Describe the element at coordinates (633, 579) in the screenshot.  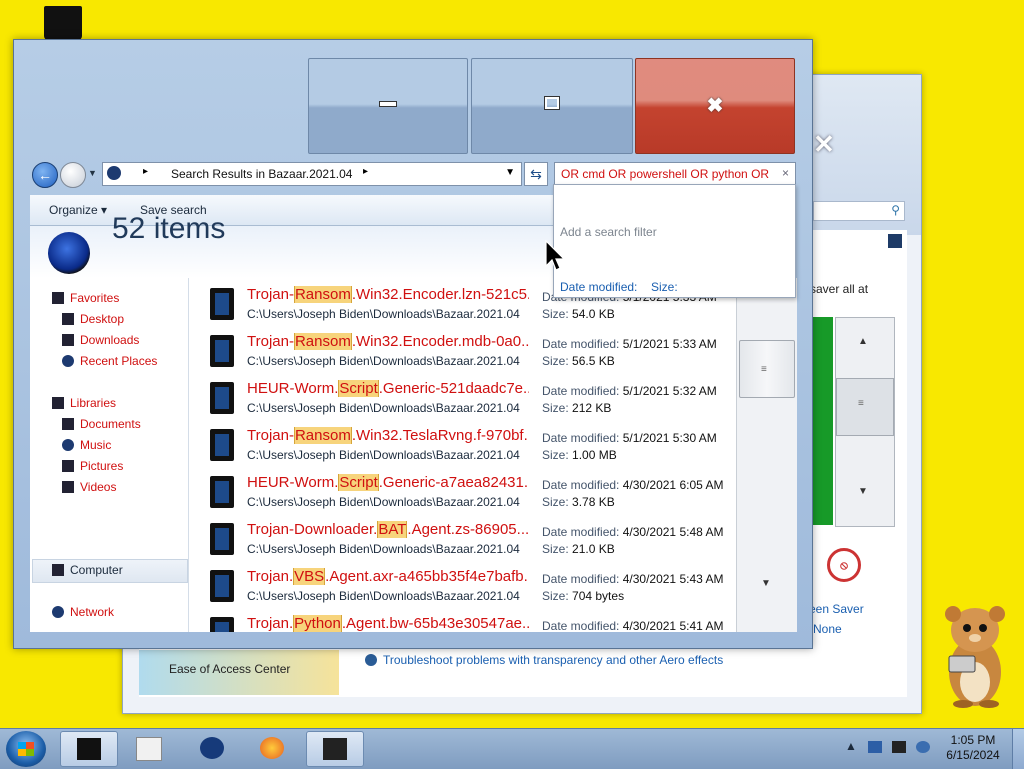
I see `file-date: Date modified: 4/30/2021 5:43 AM` at that location.